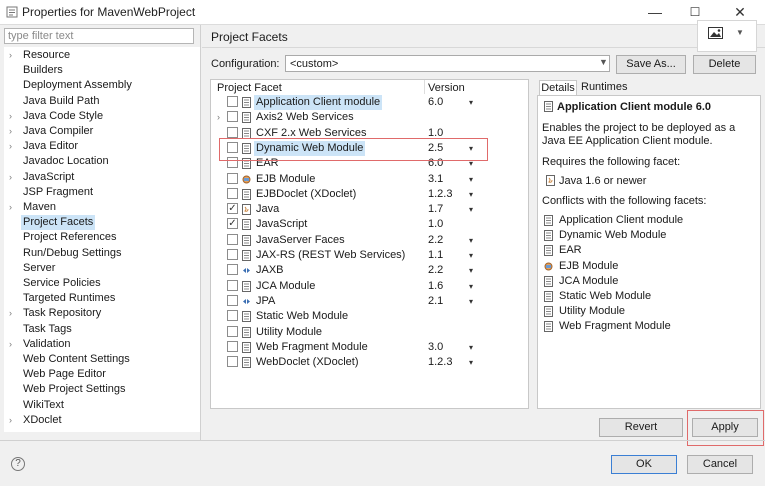  What do you see at coordinates (99, 36) in the screenshot?
I see `filter-input` at bounding box center [99, 36].